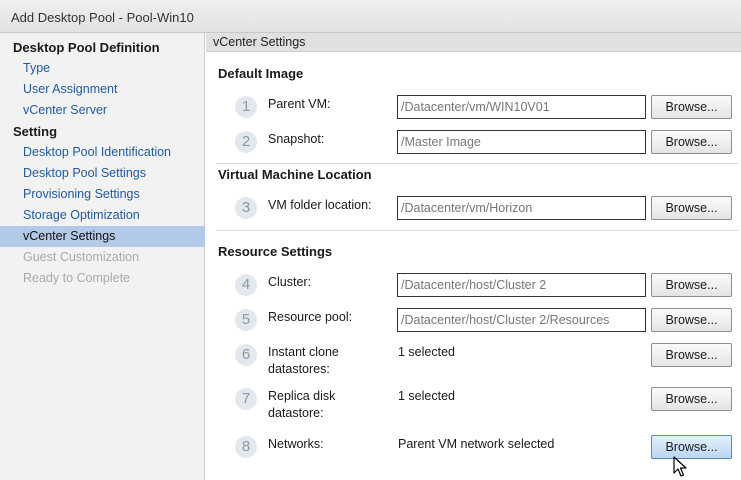 The image size is (741, 480). What do you see at coordinates (521, 320) in the screenshot?
I see `resource-pool-field: /Datacenter/host/Cluster 2/Resources` at bounding box center [521, 320].